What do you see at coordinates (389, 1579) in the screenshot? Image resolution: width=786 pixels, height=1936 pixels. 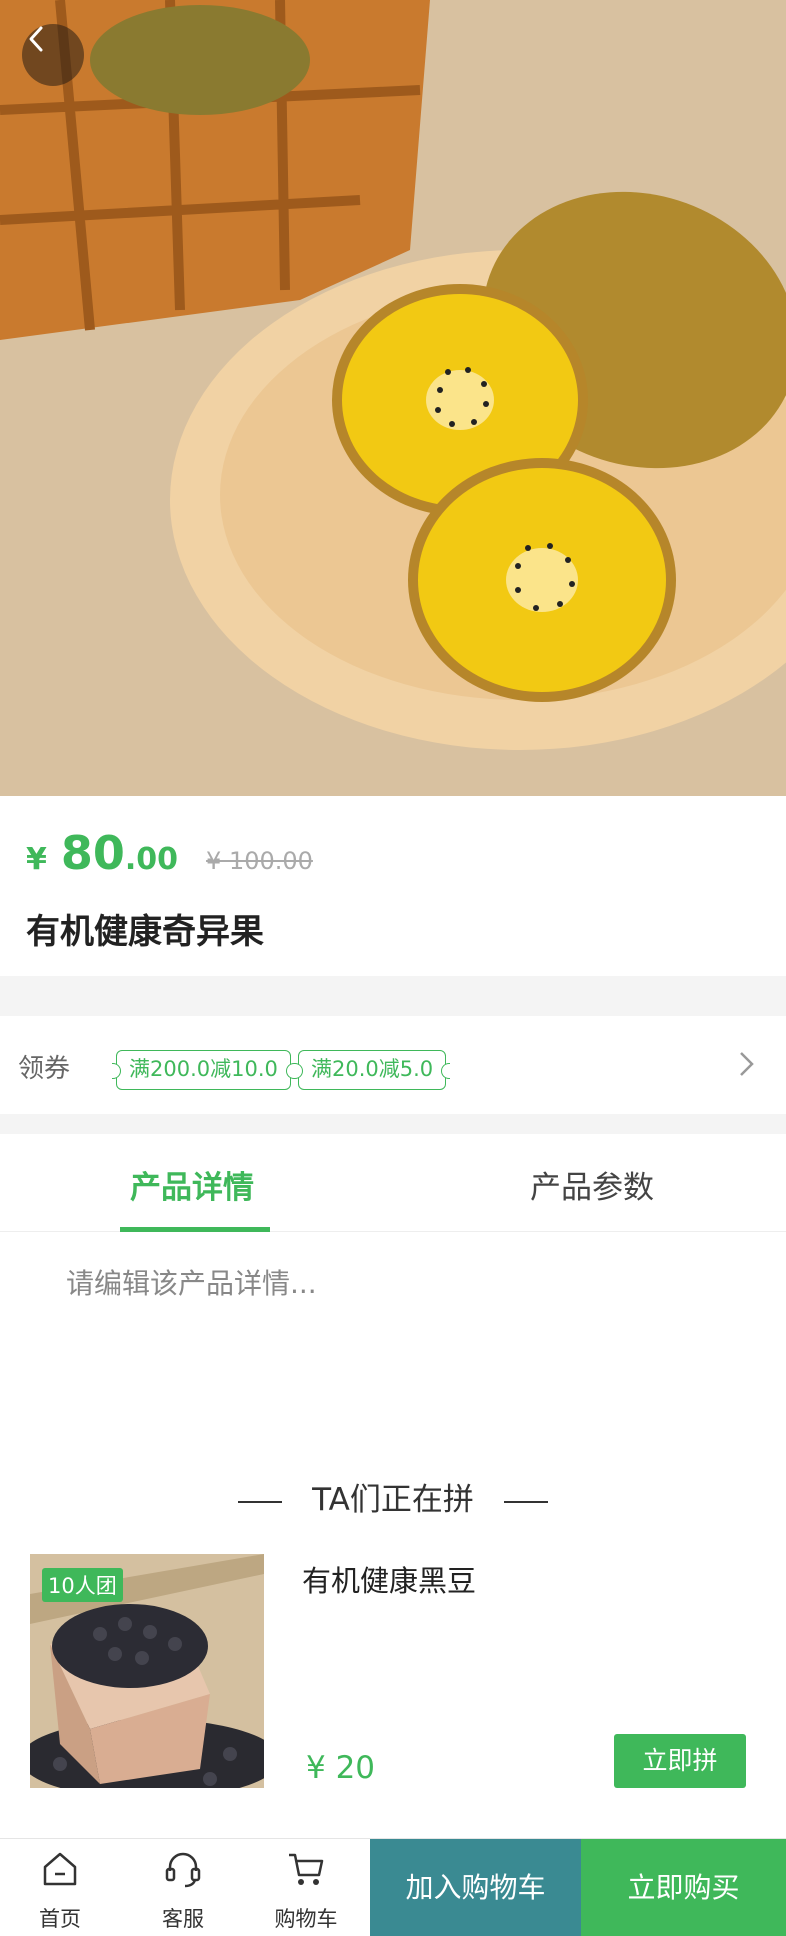 I see `group-item-name: 有机健康黑豆` at bounding box center [389, 1579].